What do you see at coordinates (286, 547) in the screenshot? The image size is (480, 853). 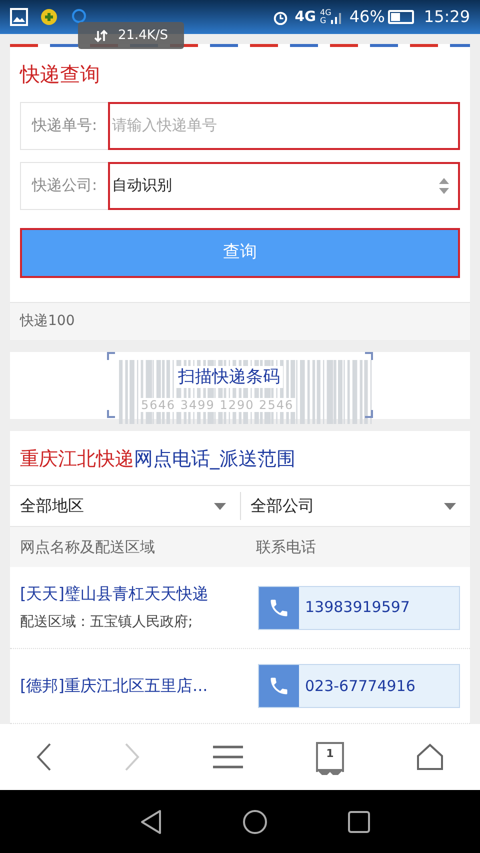 I see `column-header: 联系电话` at bounding box center [286, 547].